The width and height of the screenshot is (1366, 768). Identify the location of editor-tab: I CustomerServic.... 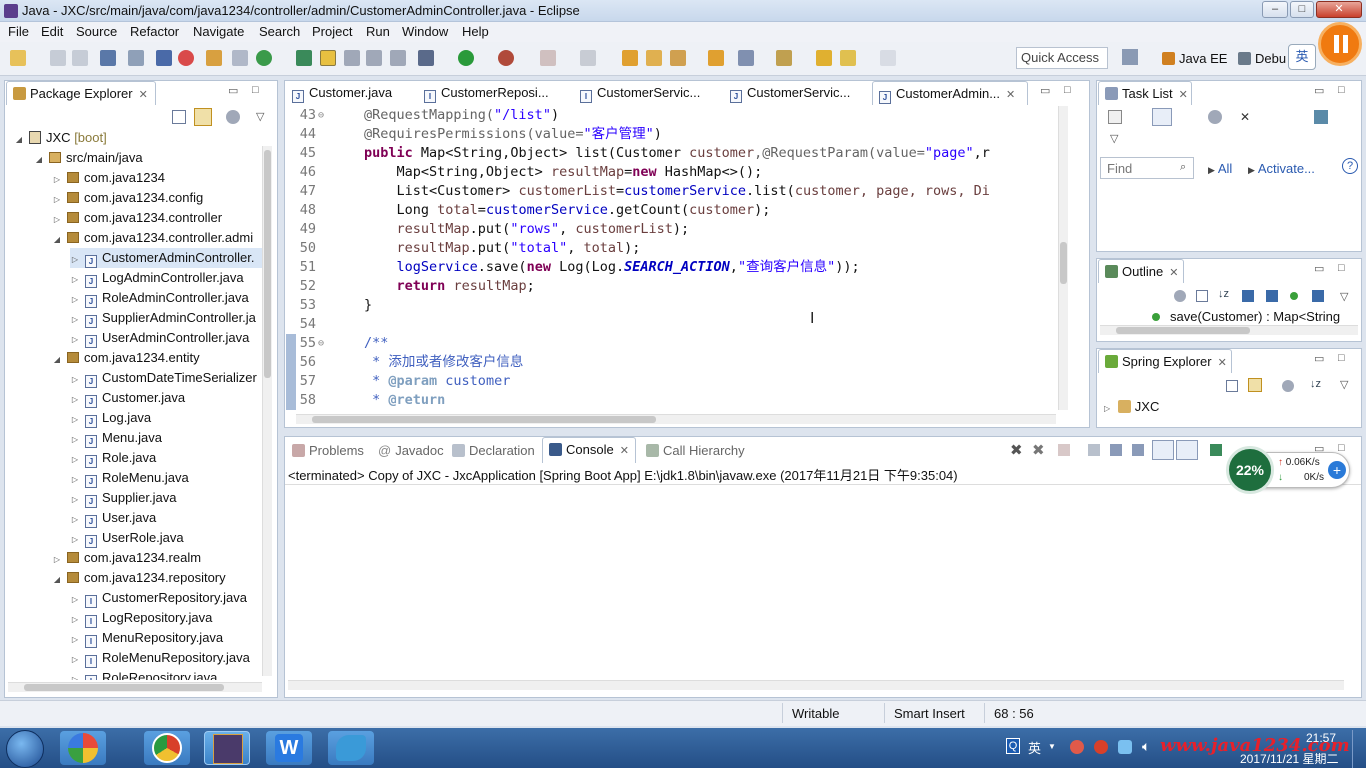
(640, 93).